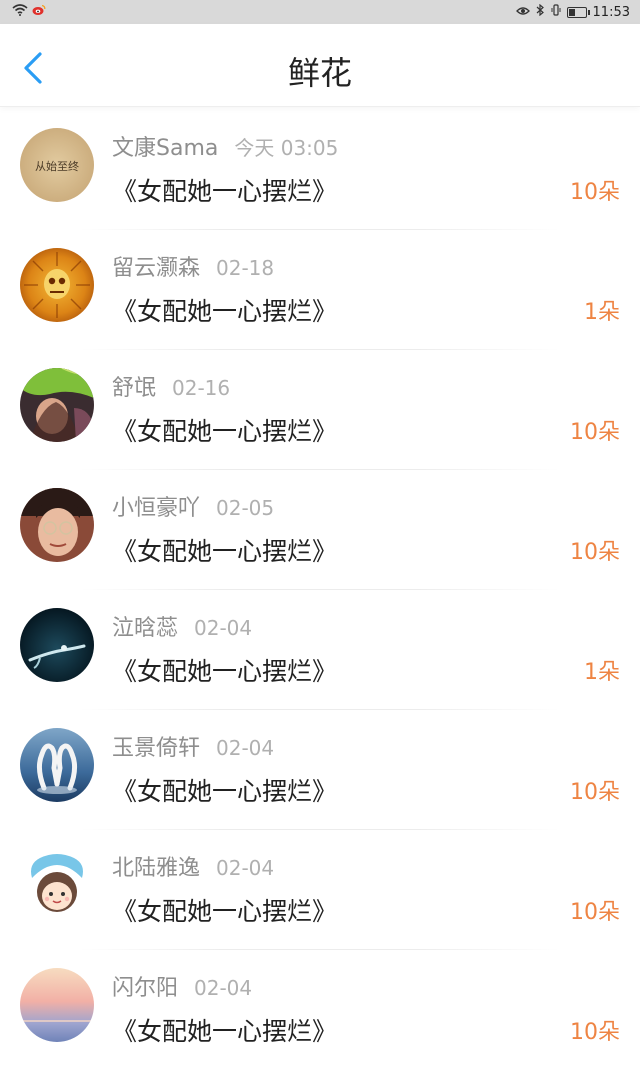 This screenshot has height=1070, width=640. What do you see at coordinates (320, 290) in the screenshot?
I see `list-item: 留云灏森 02-18 《女配她一心摆烂》 1朵` at bounding box center [320, 290].